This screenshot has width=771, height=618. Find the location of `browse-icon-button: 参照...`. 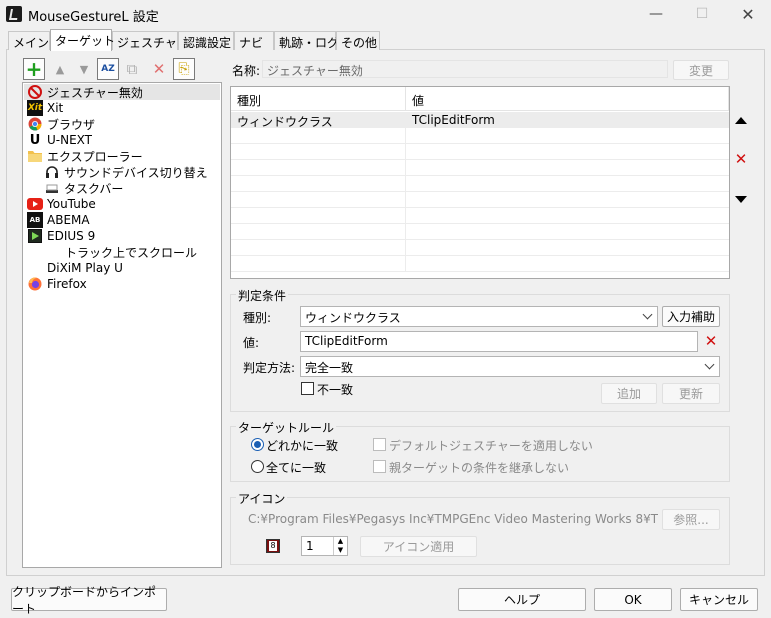

browse-icon-button: 参照... is located at coordinates (691, 519).